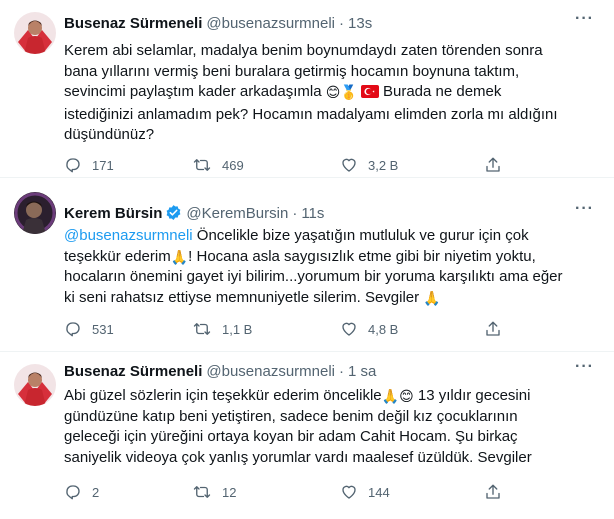  I want to click on reply-button: 531, so click(89, 329).